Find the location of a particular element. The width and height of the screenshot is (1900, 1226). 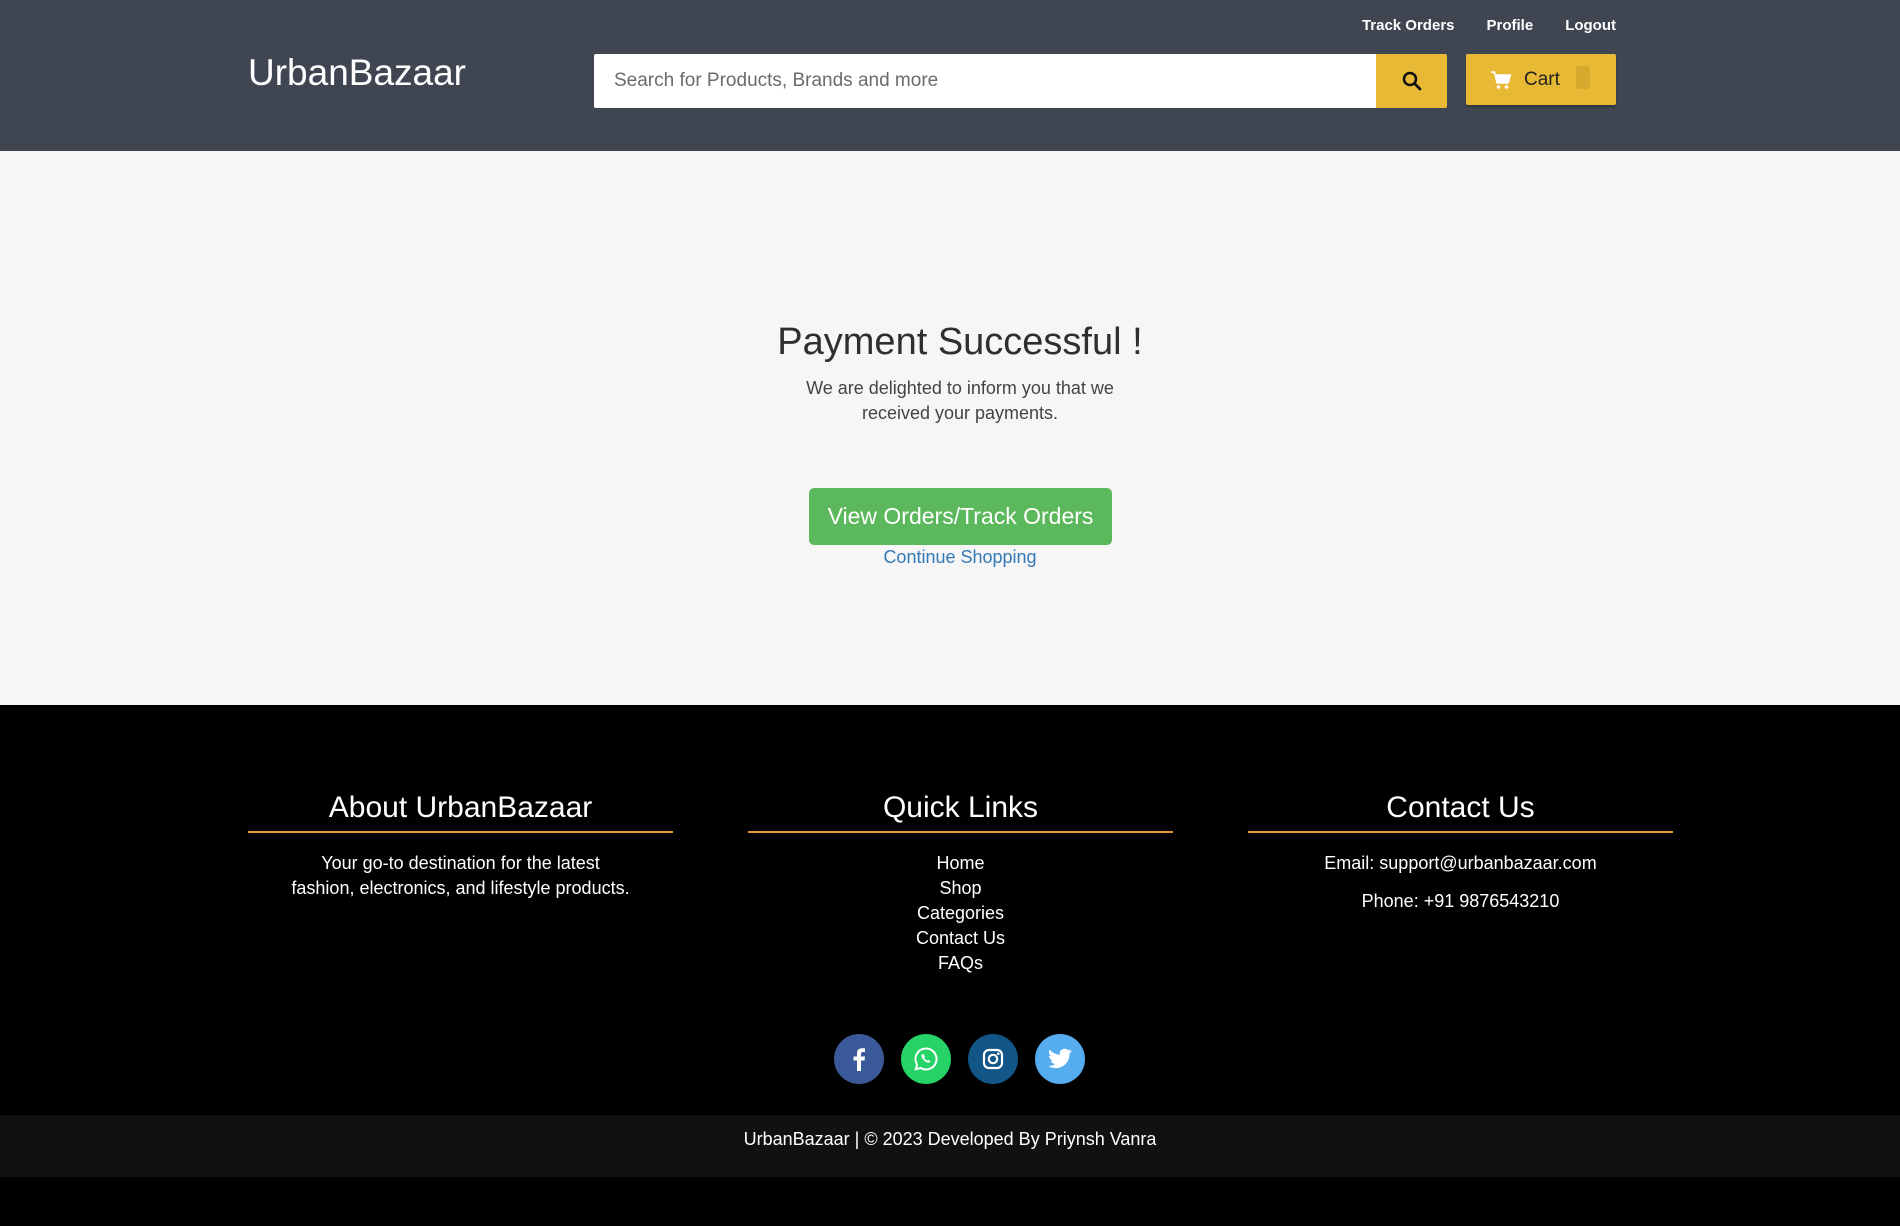

social-links is located at coordinates (959, 1059).